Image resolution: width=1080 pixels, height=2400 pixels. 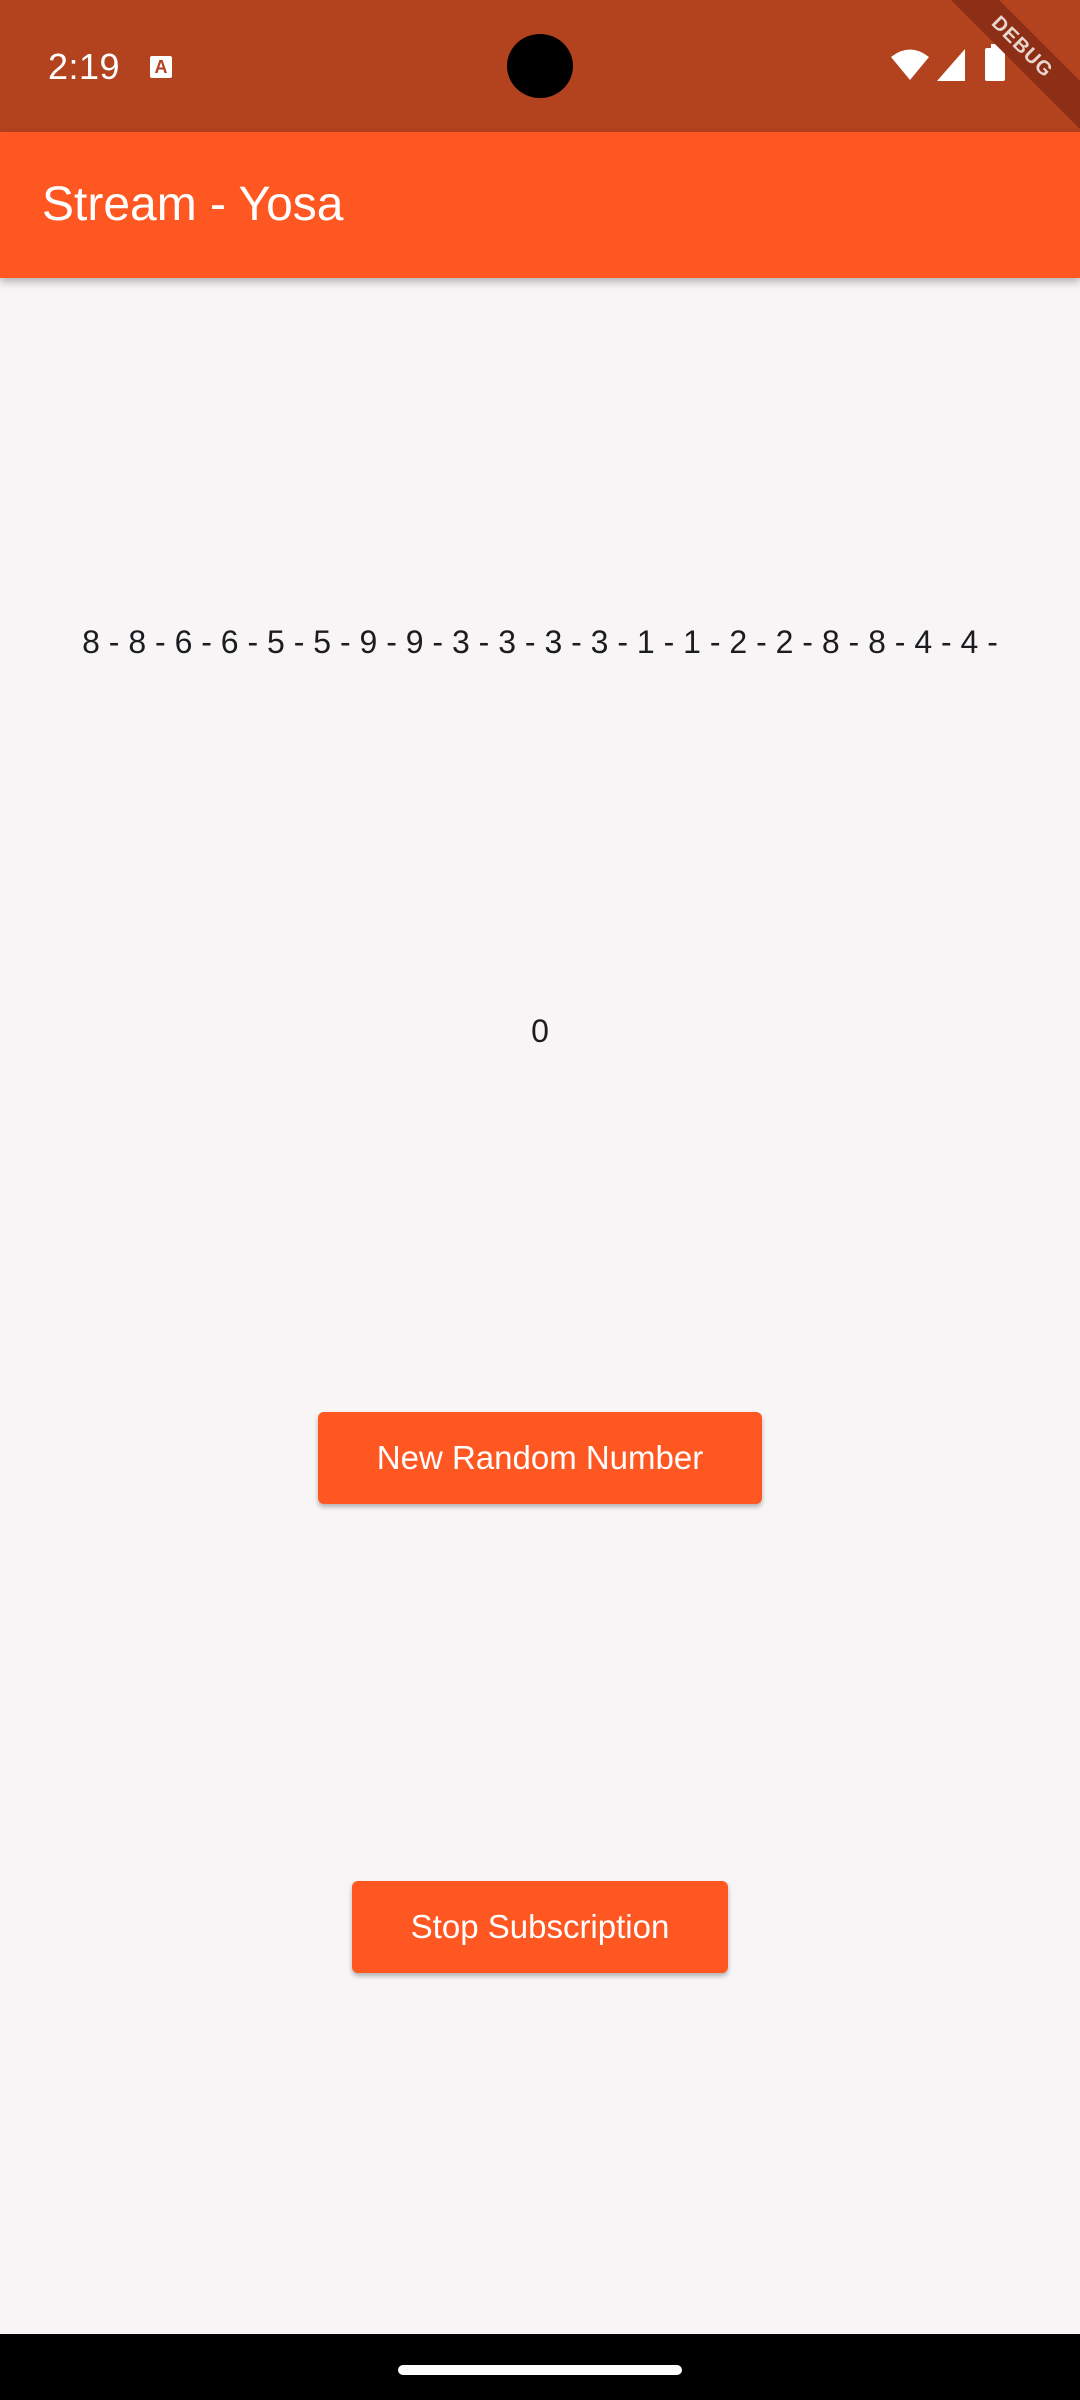 What do you see at coordinates (84, 66) in the screenshot?
I see `status-time: 2:19` at bounding box center [84, 66].